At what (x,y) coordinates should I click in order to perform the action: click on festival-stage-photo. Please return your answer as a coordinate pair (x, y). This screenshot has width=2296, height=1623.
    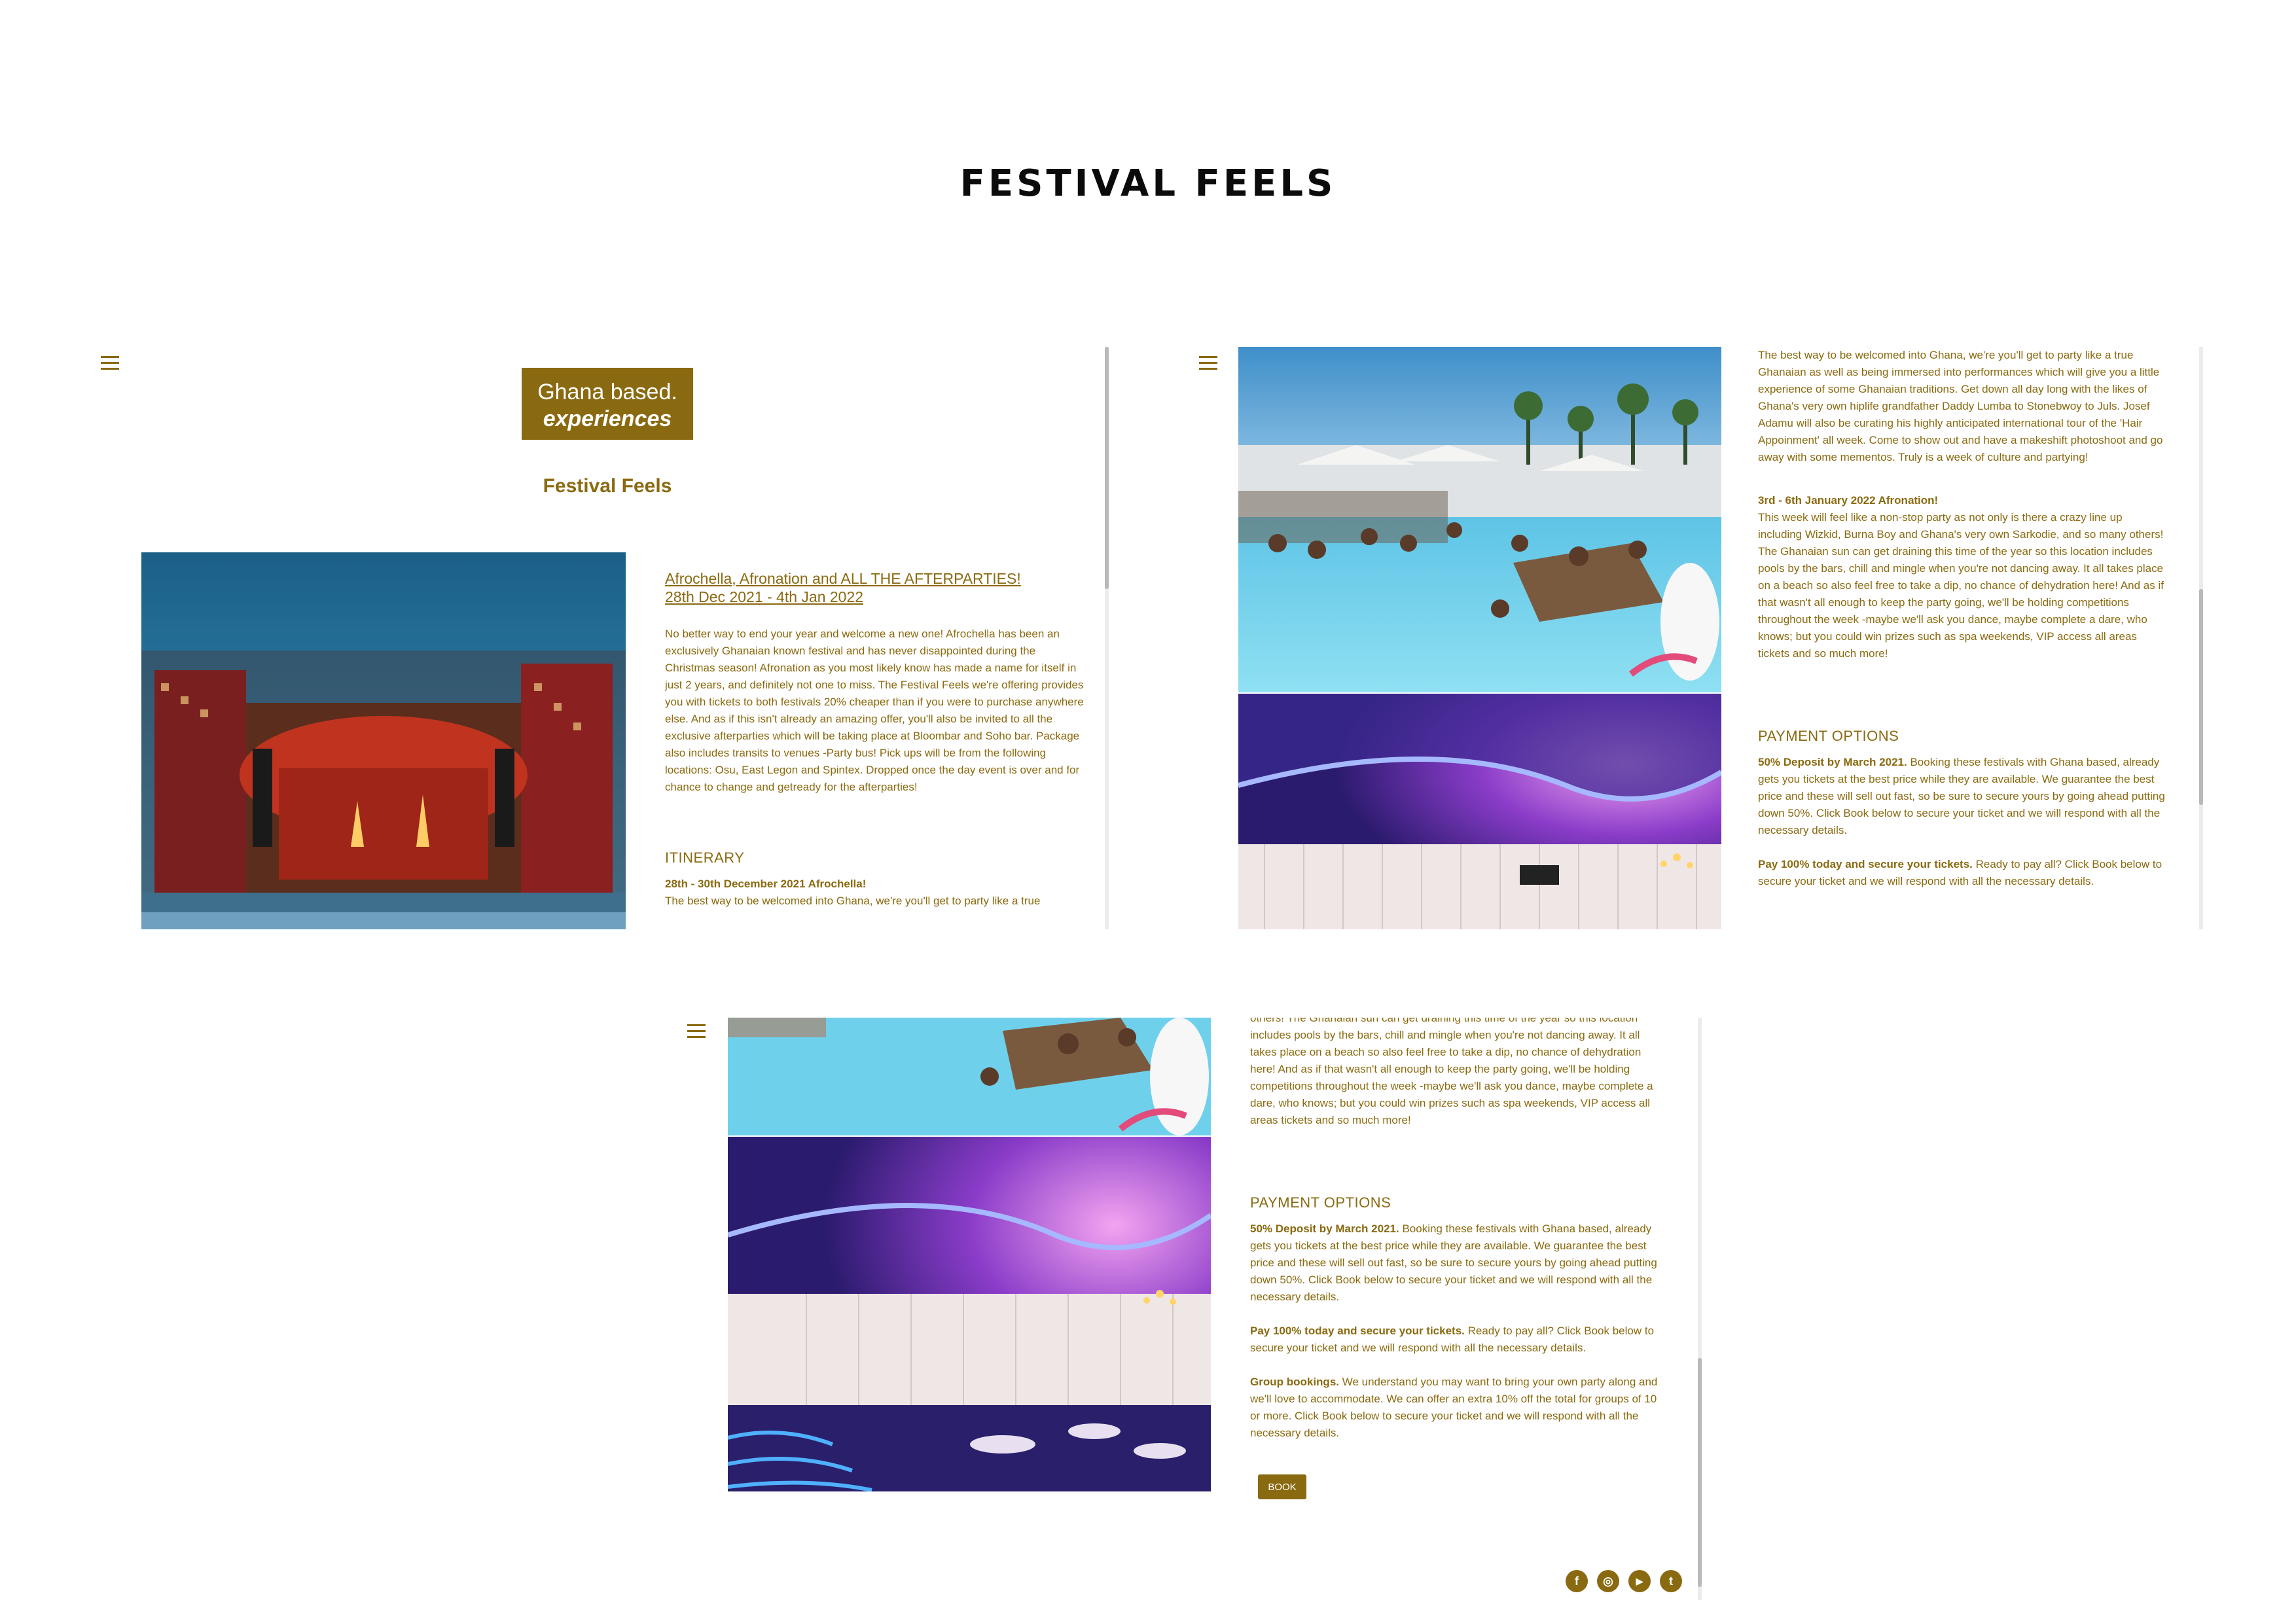
    Looking at the image, I should click on (383, 740).